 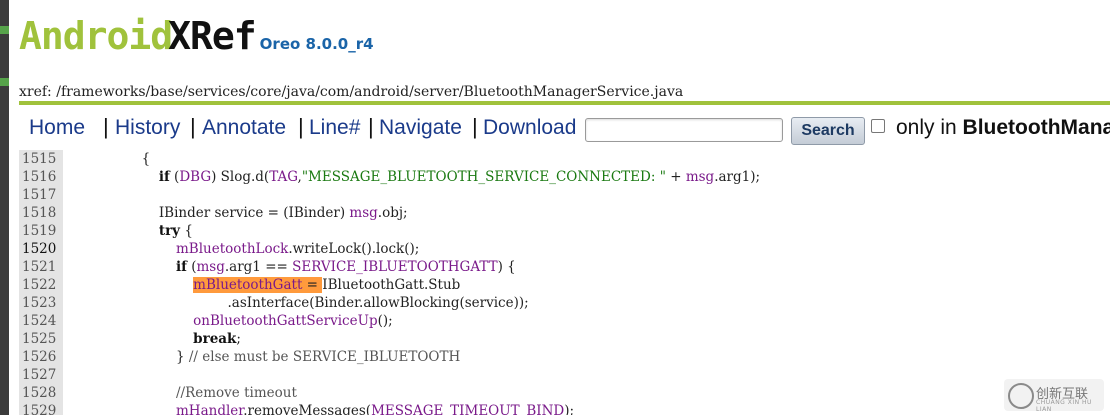 I want to click on code-text: break;, so click(x=217, y=339).